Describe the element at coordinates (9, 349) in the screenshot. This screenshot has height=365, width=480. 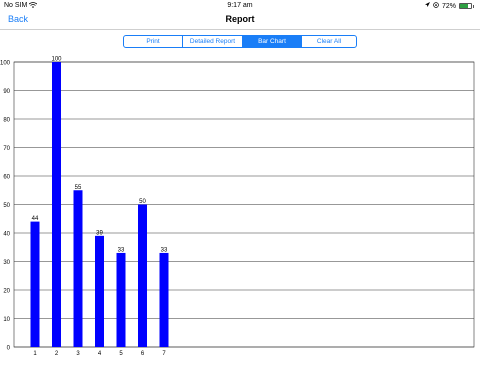
I see `y-tick-label: 0` at that location.